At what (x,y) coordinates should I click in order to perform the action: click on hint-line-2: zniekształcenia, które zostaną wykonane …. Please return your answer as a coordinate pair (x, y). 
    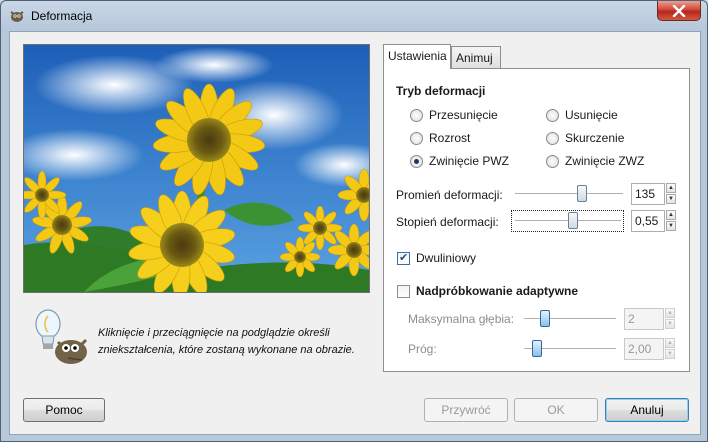
    Looking at the image, I should click on (226, 350).